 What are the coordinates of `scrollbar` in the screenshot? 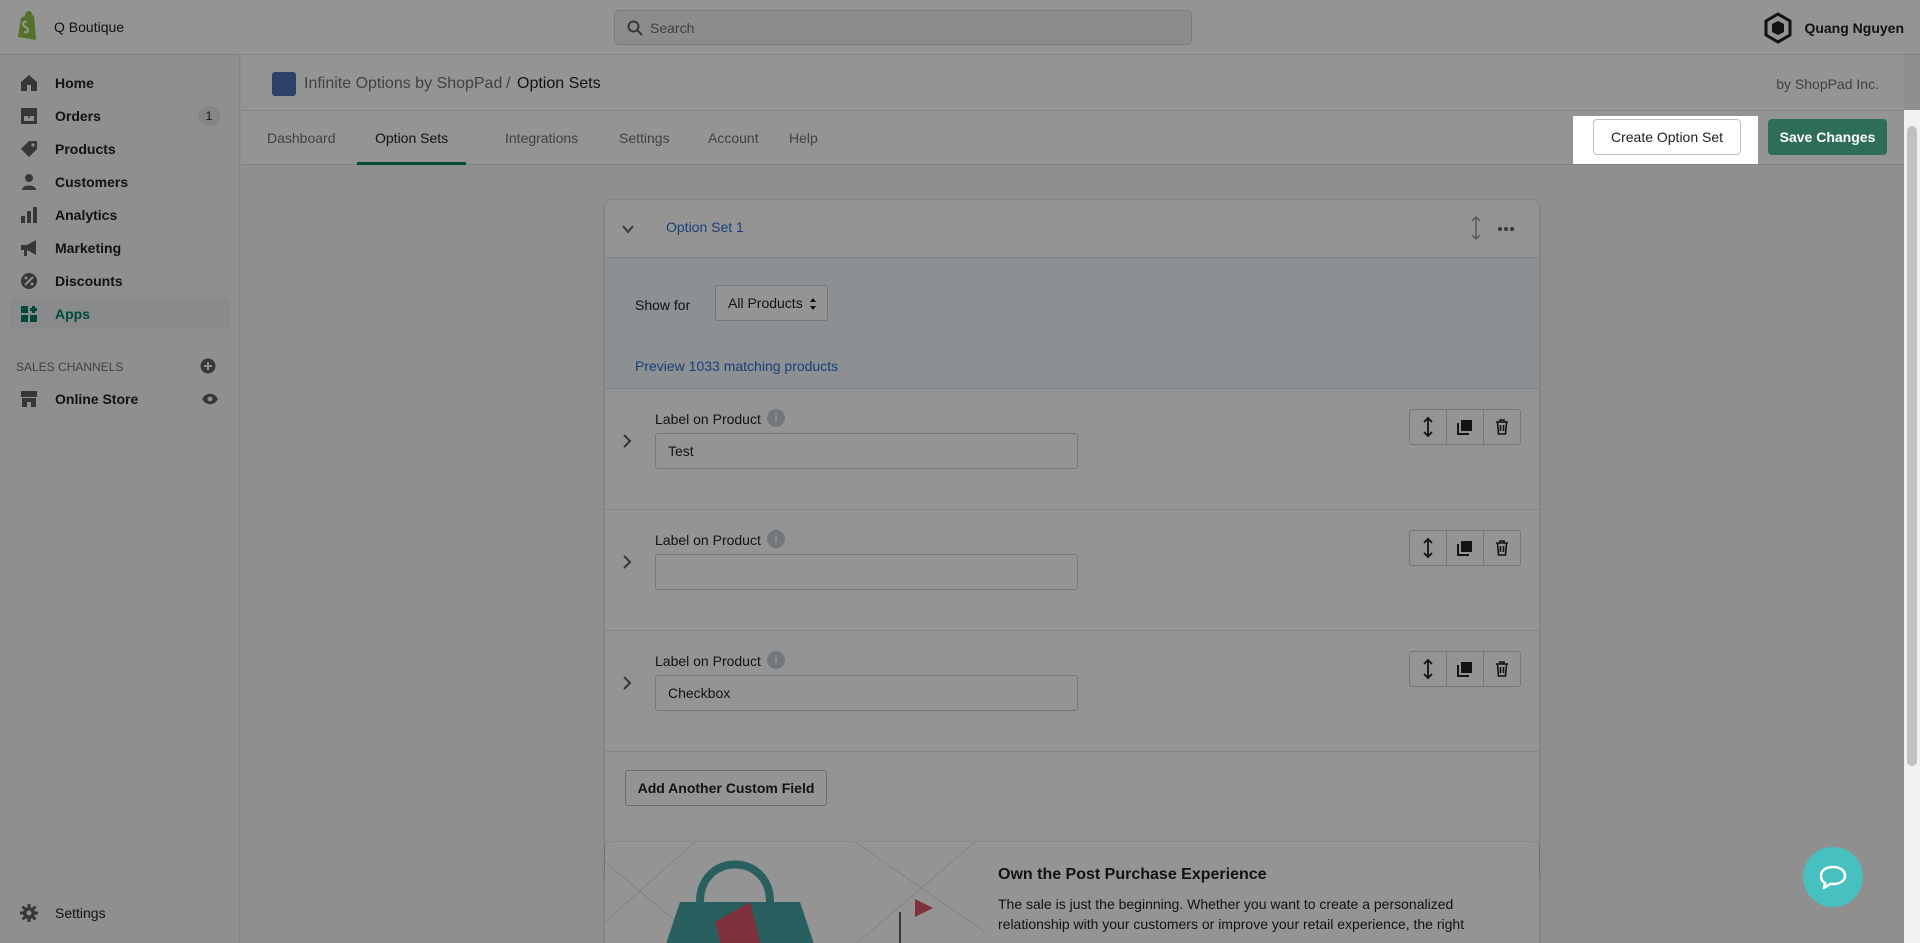 It's located at (1912, 526).